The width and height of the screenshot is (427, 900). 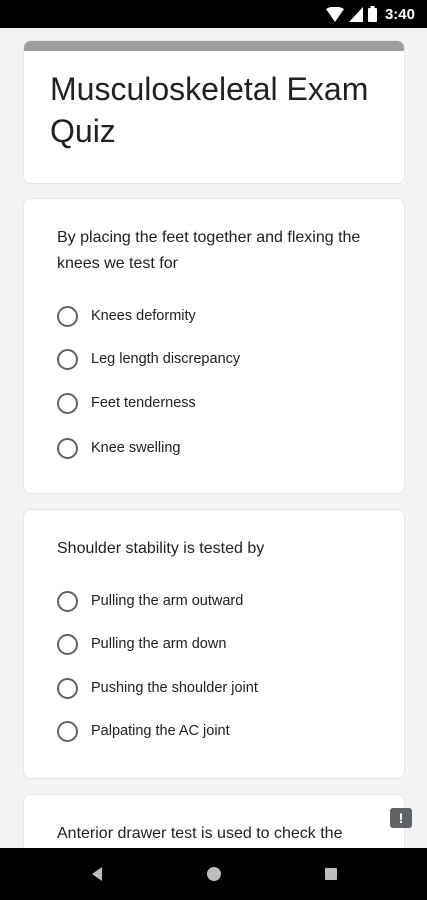 I want to click on radio-option: Leg length discrepancy, so click(x=148, y=359).